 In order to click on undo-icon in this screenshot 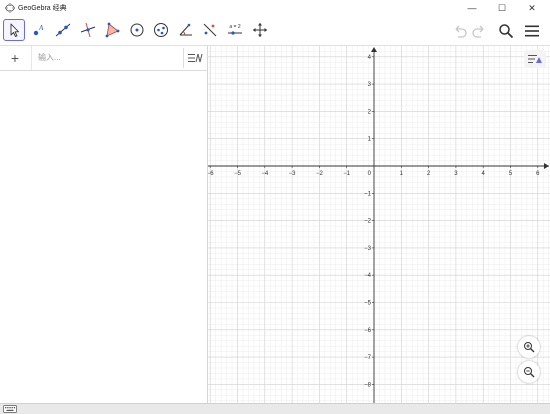, I will do `click(461, 31)`.